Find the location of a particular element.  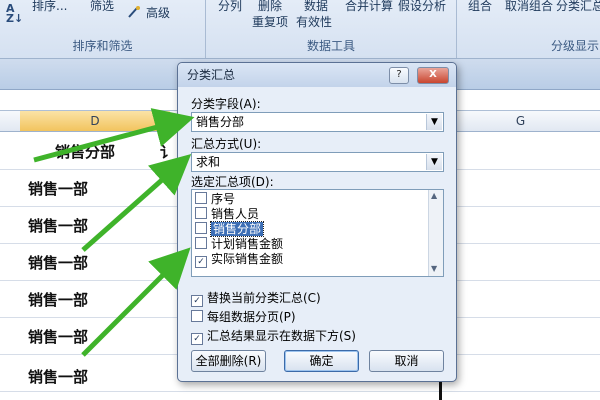

arrow-to-function is located at coordinates (136, 203).